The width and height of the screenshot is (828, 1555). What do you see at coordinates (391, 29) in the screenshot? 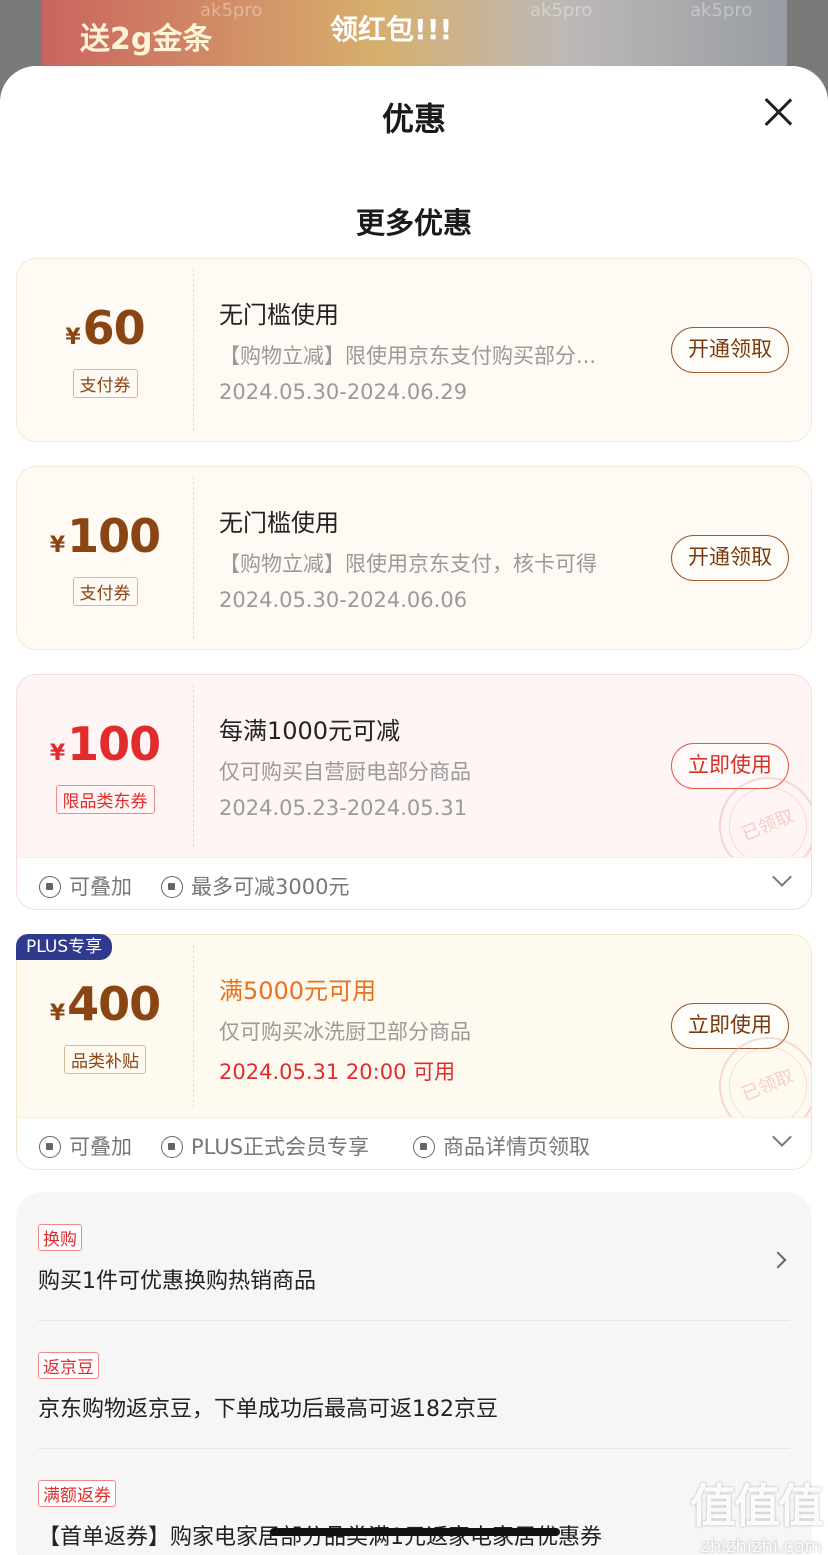
I see `background-promo-text-2: 领红包!!!` at bounding box center [391, 29].